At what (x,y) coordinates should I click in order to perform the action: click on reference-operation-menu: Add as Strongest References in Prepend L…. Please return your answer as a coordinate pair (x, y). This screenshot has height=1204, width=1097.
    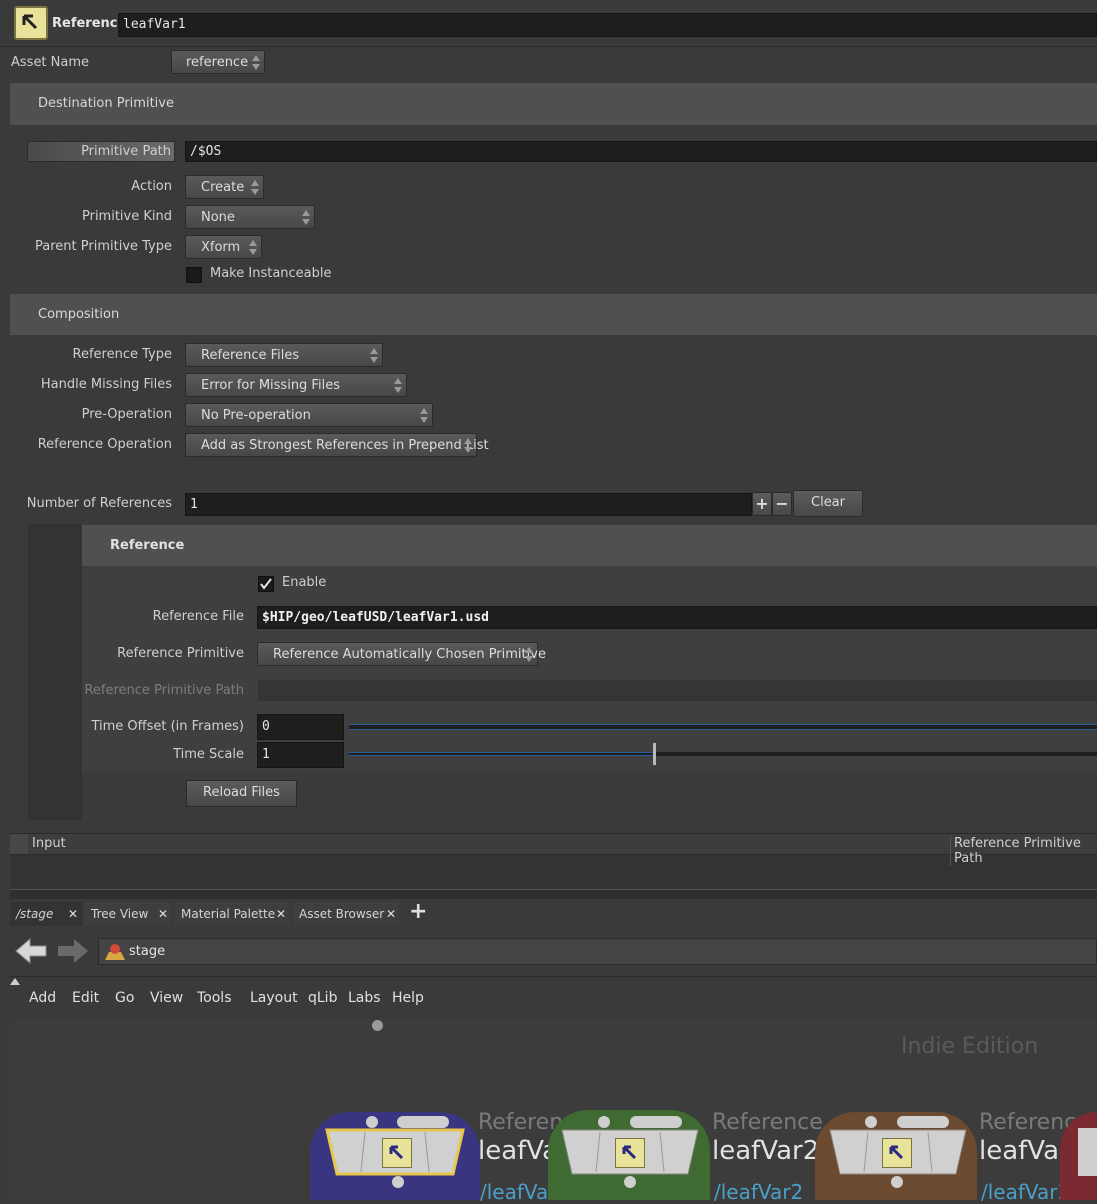
    Looking at the image, I should click on (337, 445).